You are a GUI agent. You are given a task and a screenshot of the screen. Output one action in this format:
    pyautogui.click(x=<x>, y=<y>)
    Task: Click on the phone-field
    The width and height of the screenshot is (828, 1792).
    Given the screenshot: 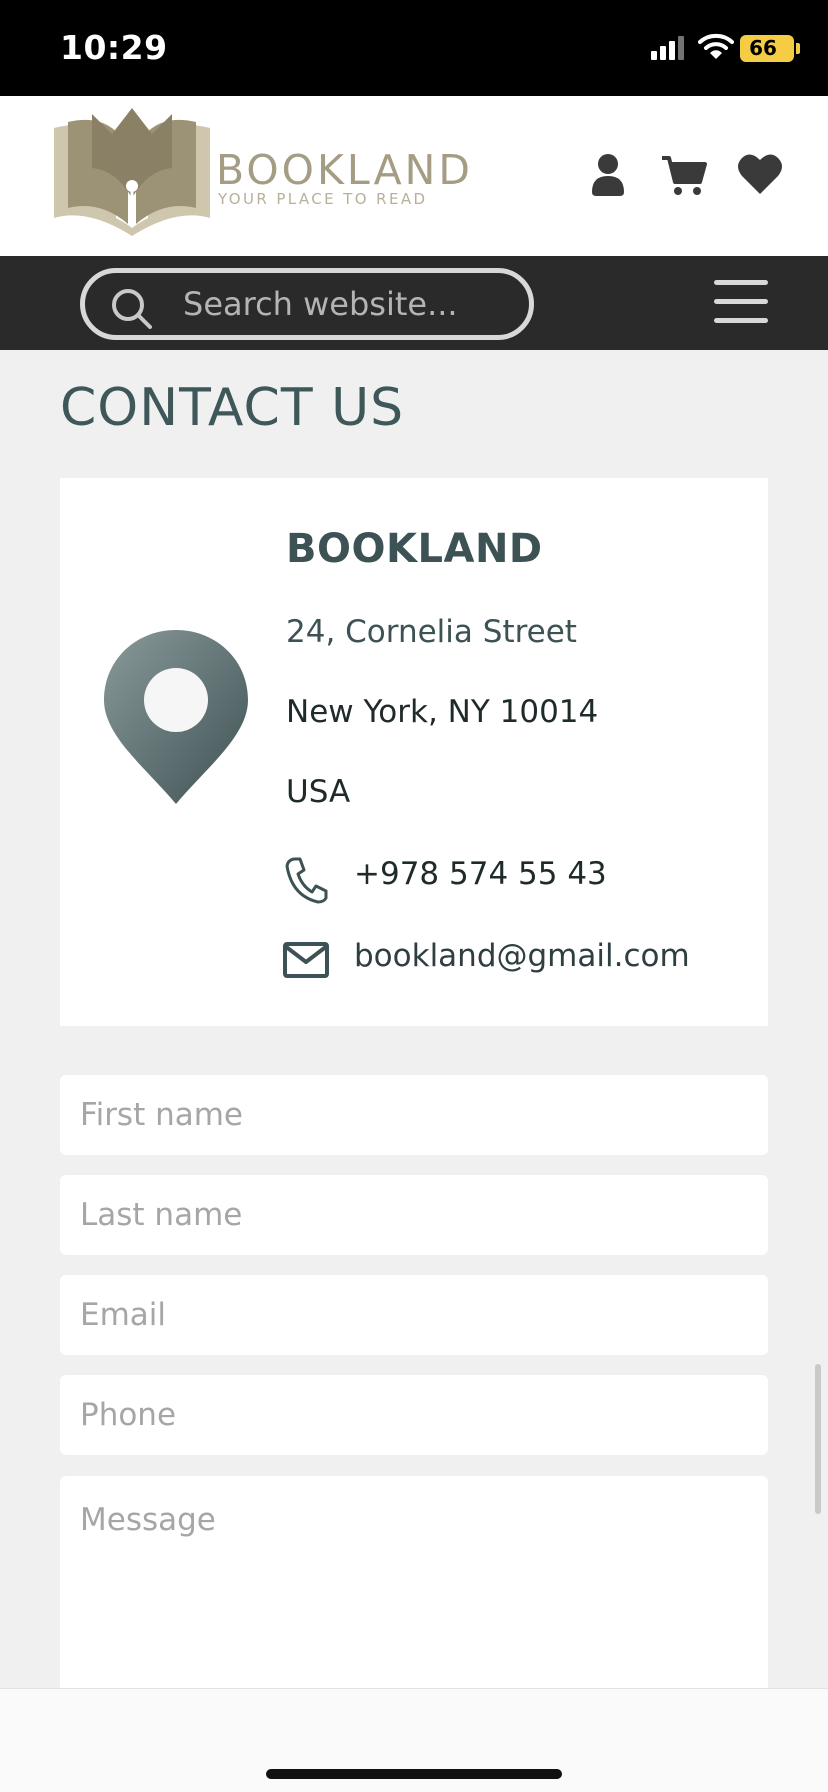 What is the action you would take?
    pyautogui.click(x=414, y=1415)
    